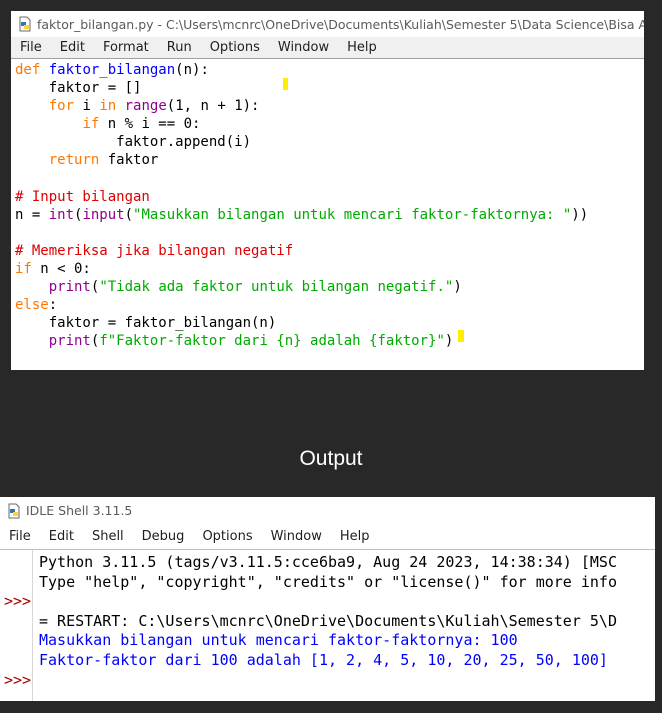  What do you see at coordinates (61, 536) in the screenshot?
I see `shell-menu-edit: Edit` at bounding box center [61, 536].